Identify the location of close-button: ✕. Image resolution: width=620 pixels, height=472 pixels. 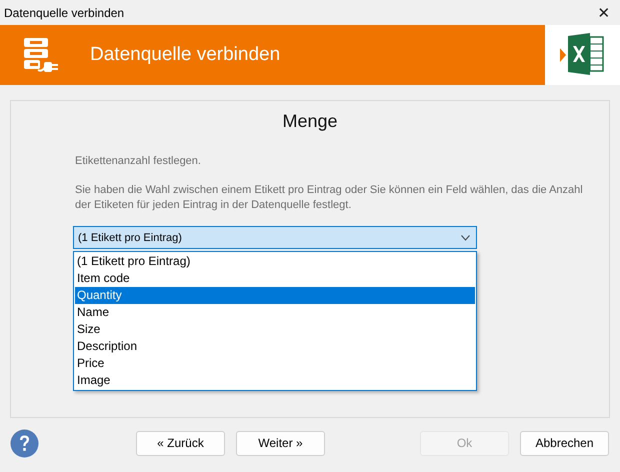
(604, 12).